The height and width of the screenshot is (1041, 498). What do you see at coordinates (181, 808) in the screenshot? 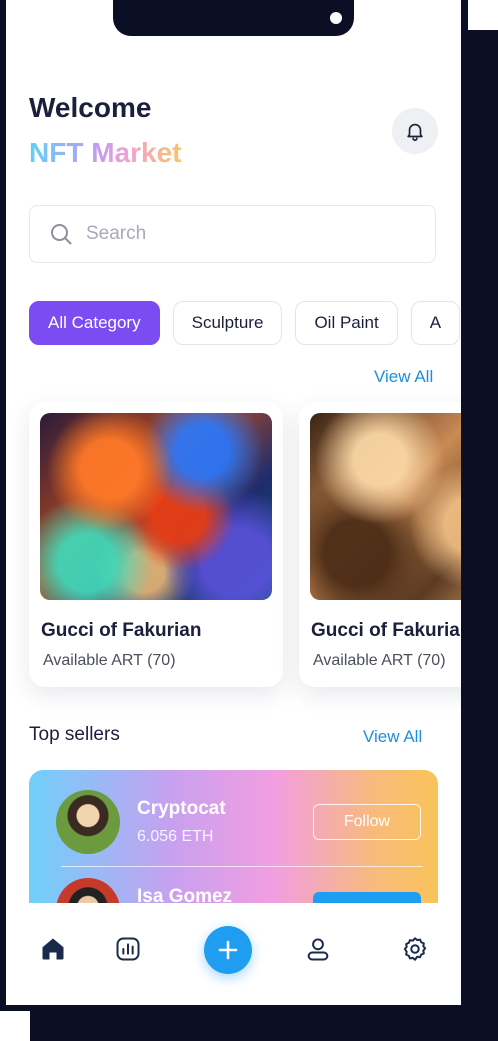
I see `seller-name: Cryptocat` at bounding box center [181, 808].